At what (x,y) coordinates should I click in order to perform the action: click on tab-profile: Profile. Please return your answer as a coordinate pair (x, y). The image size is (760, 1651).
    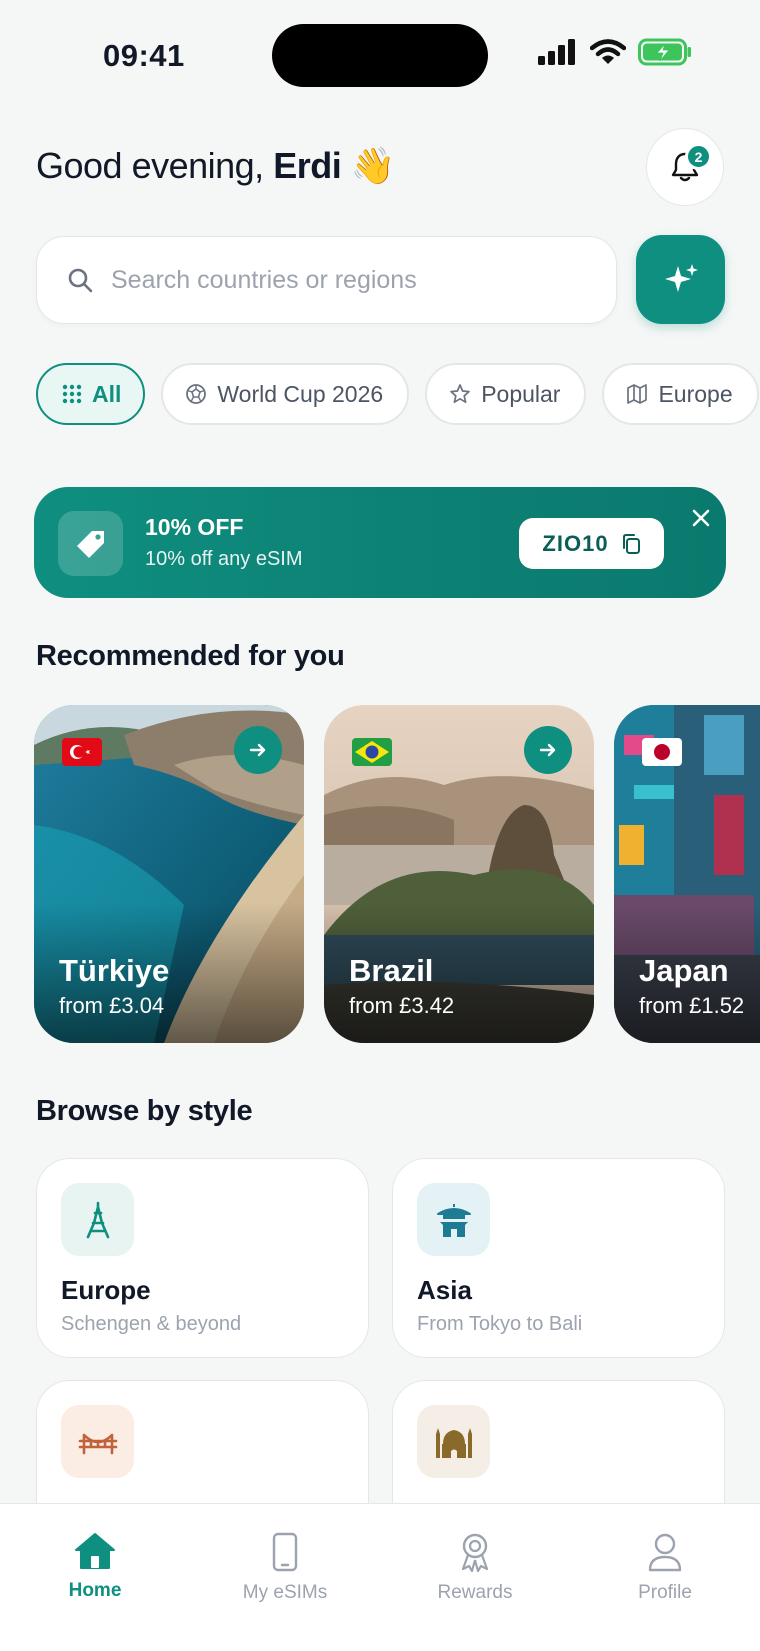
    Looking at the image, I should click on (665, 1568).